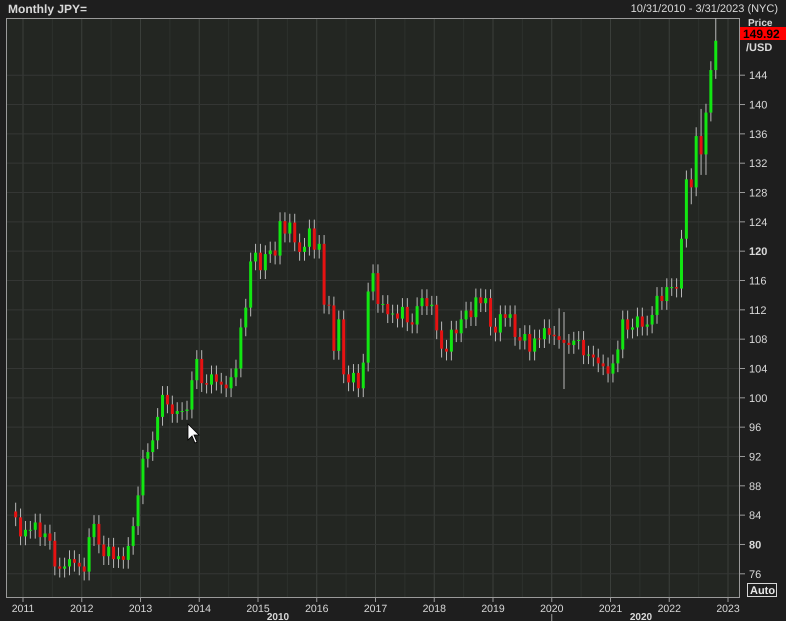 The image size is (786, 621). Describe the element at coordinates (762, 590) in the screenshot. I see `auto-button: Auto` at that location.